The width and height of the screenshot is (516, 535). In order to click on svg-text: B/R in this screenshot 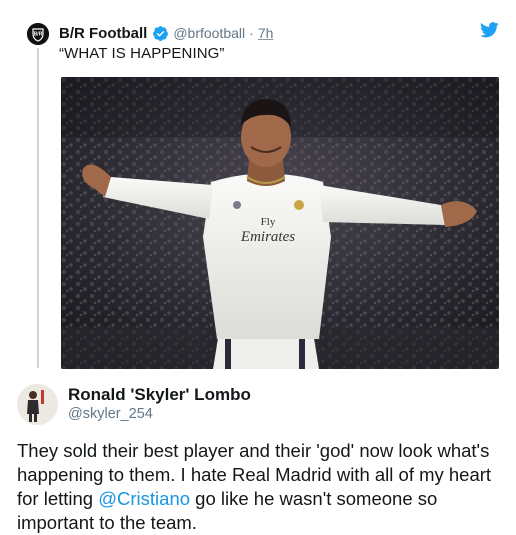, I will do `click(38, 35)`.